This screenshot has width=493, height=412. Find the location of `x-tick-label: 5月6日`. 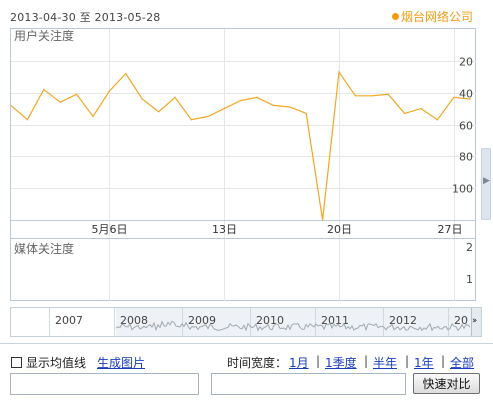

x-tick-label: 5月6日 is located at coordinates (110, 229).